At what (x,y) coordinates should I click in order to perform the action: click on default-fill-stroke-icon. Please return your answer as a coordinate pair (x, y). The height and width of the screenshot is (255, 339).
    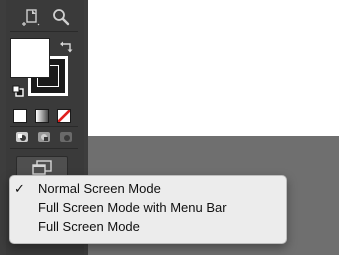
    Looking at the image, I should click on (18, 90).